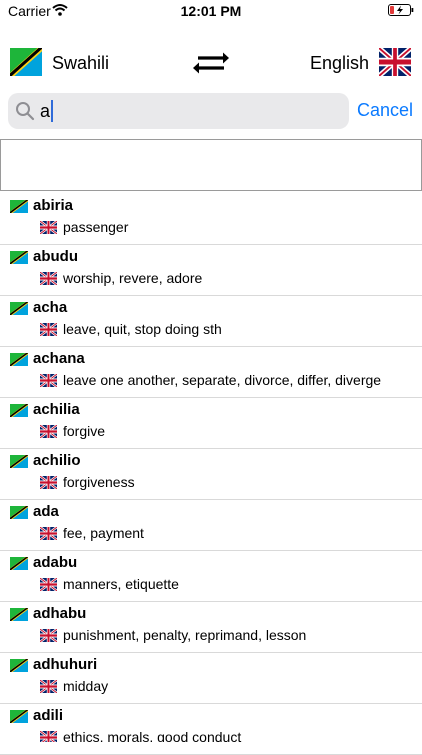  I want to click on english-translation: fee, payment, so click(103, 533).